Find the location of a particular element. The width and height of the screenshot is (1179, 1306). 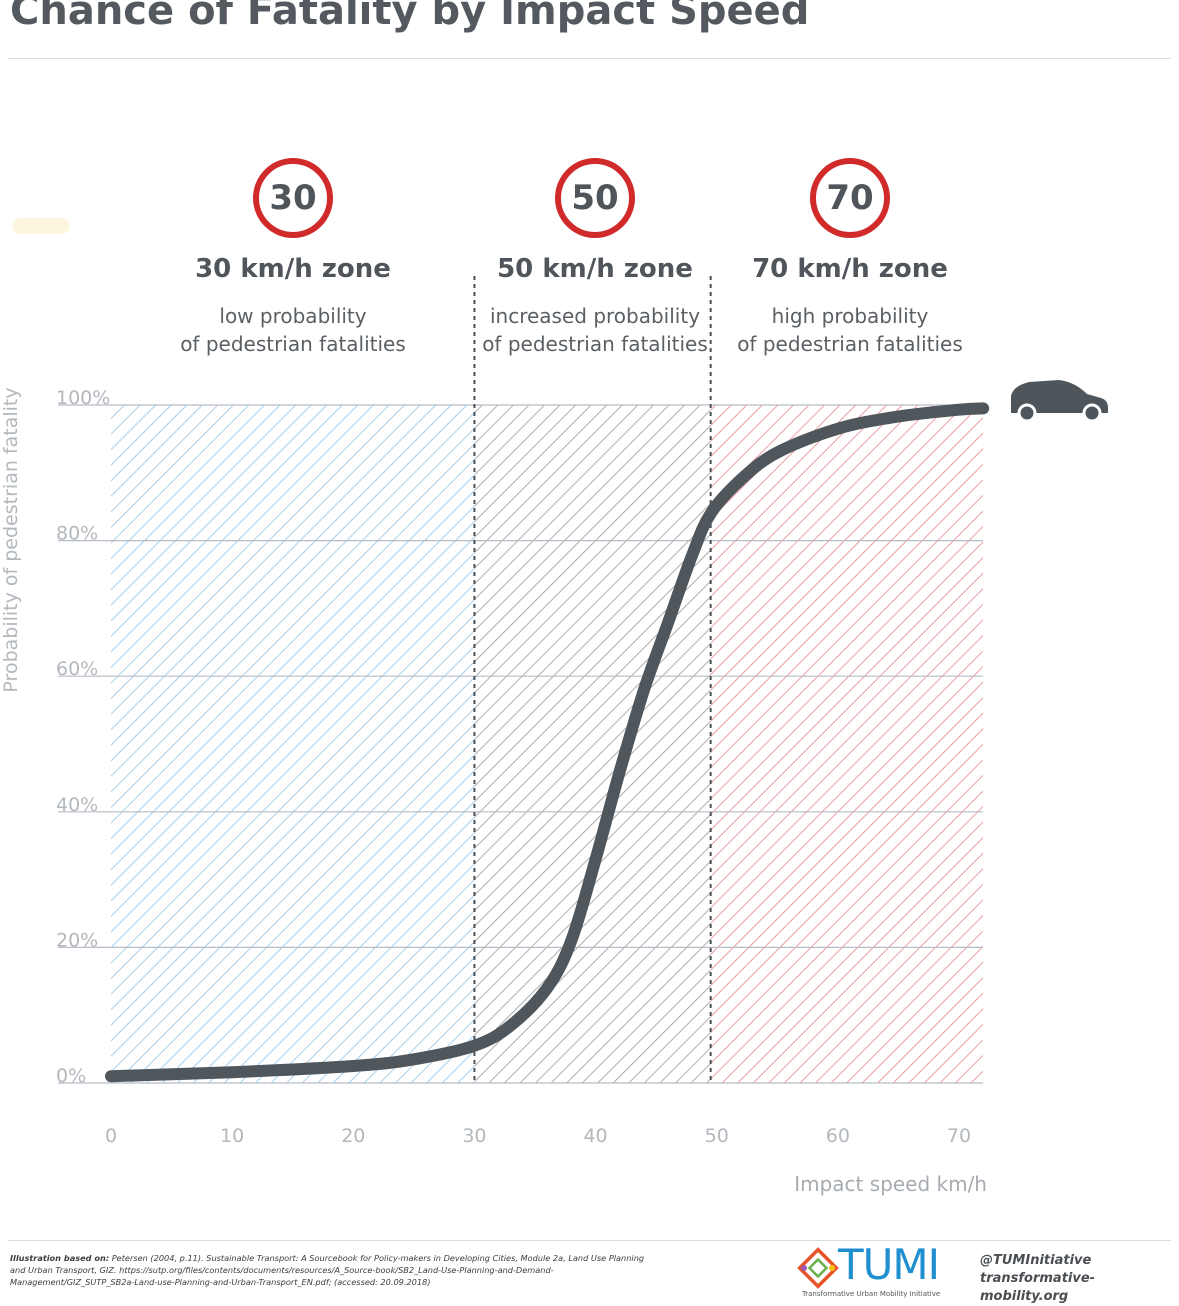

y-tick-label: 20% is located at coordinates (77, 940).